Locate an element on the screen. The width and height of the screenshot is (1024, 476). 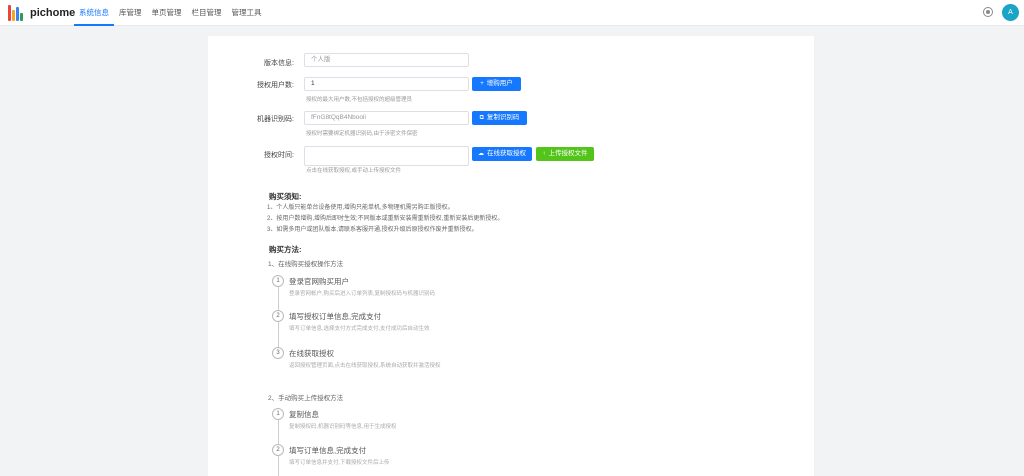
methods-title: 购买方法: is located at coordinates (285, 249).